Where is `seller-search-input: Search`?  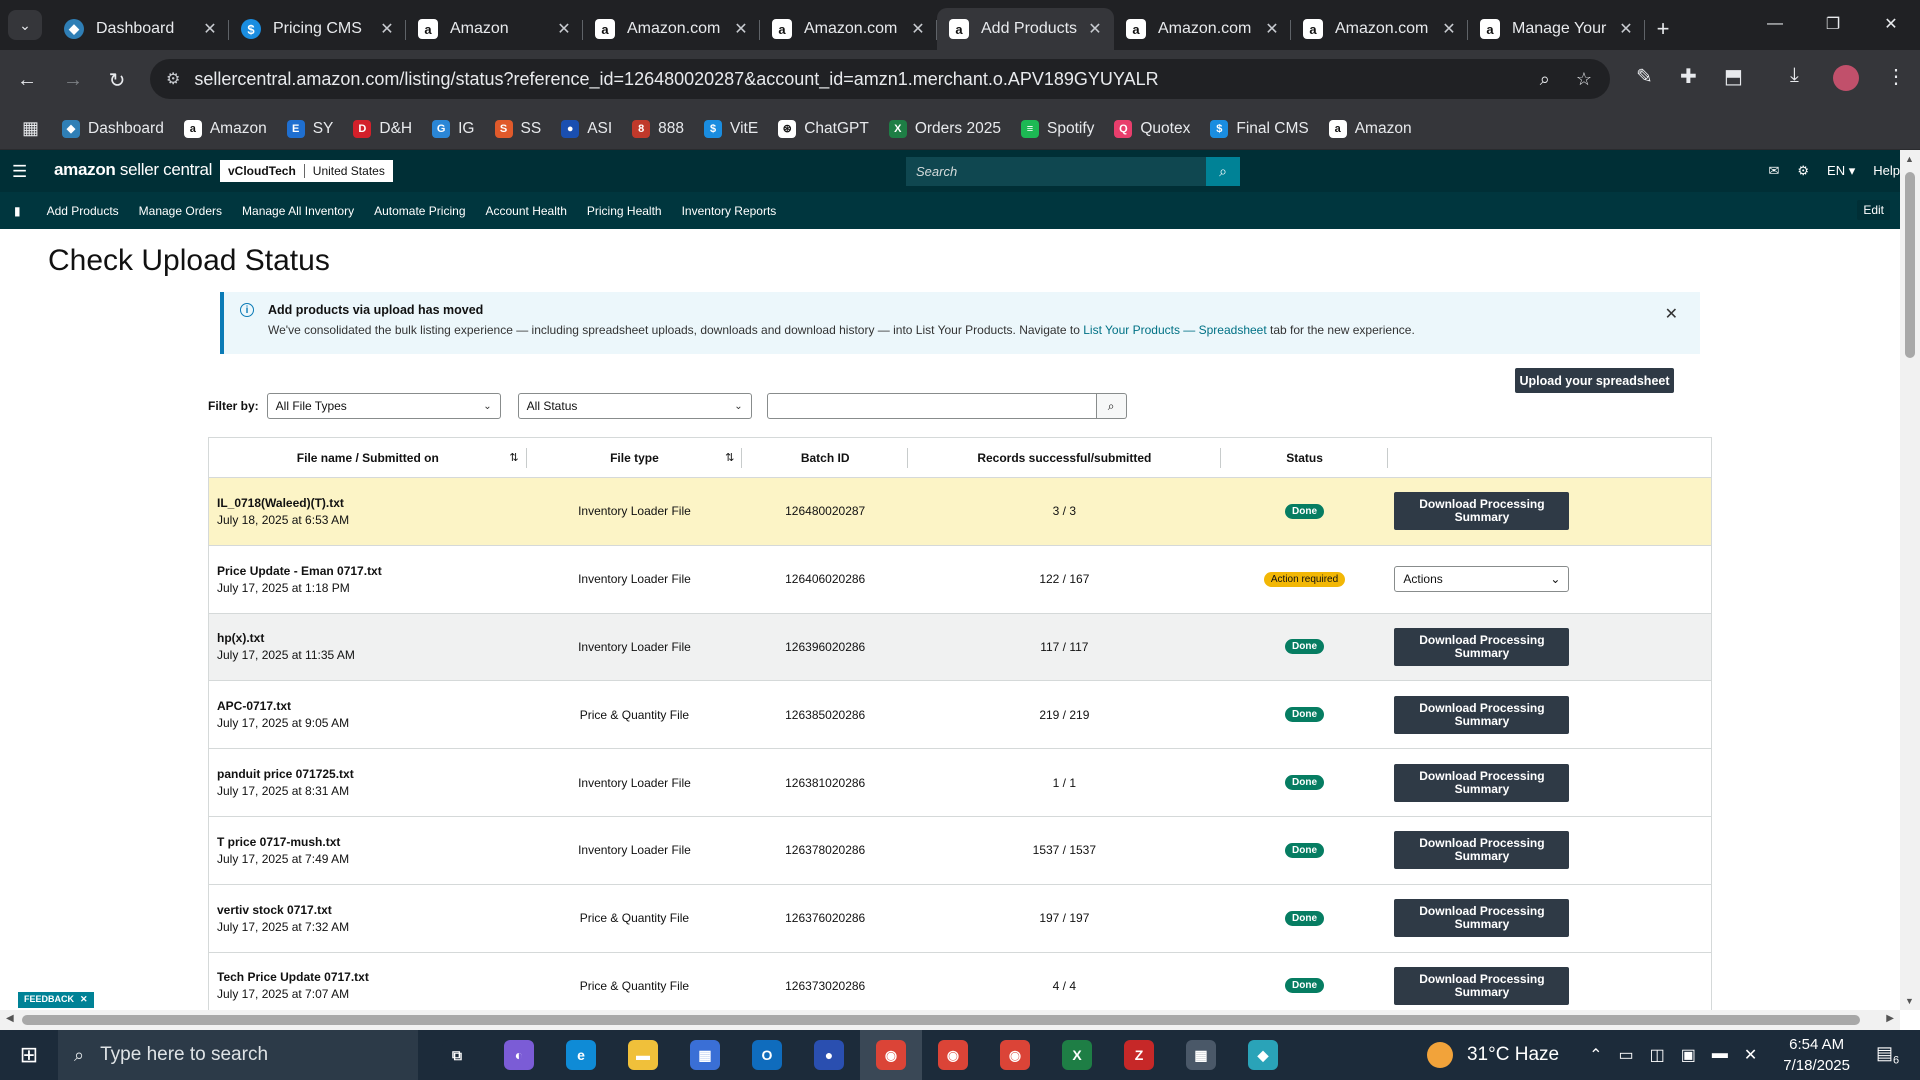
seller-search-input: Search is located at coordinates (1056, 171).